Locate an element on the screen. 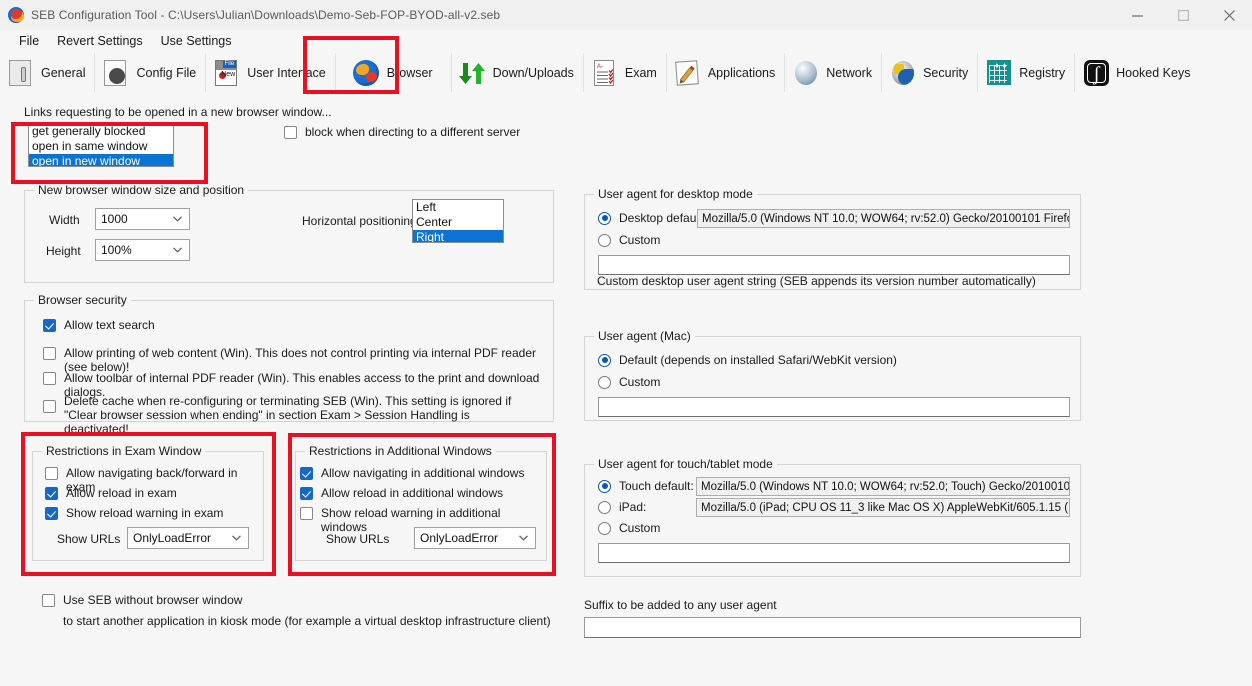 Image resolution: width=1252 pixels, height=686 pixels. allow-text-search-checkbox: Allow text search is located at coordinates (99, 325).